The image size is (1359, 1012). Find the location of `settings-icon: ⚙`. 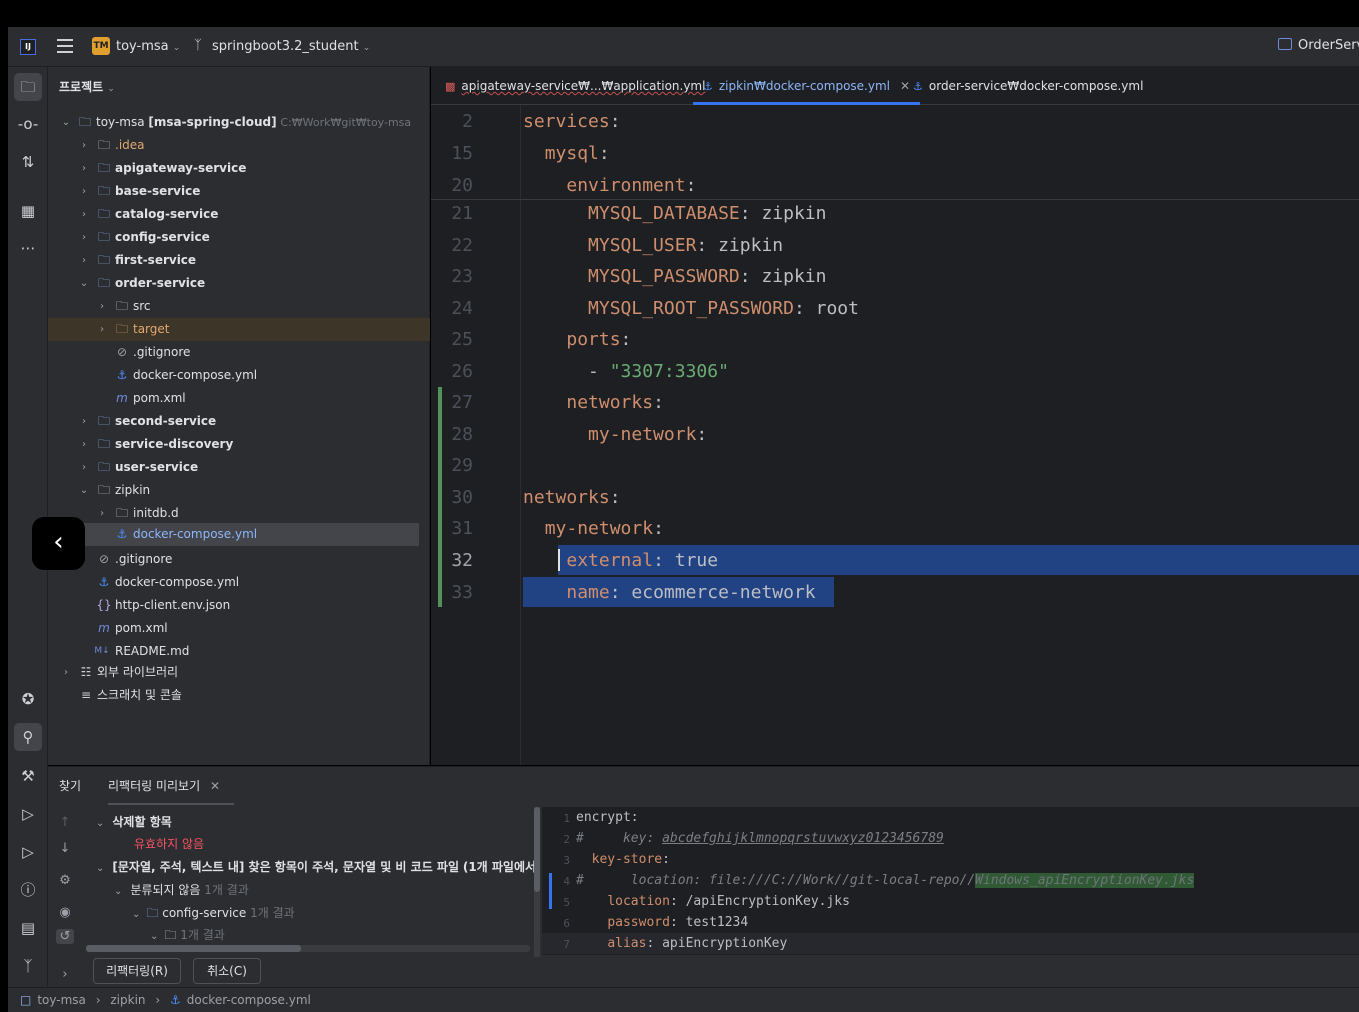

settings-icon: ⚙ is located at coordinates (65, 880).